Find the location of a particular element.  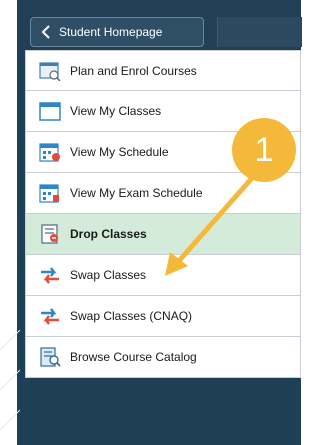

back-button-label: Student Homepage is located at coordinates (111, 32).